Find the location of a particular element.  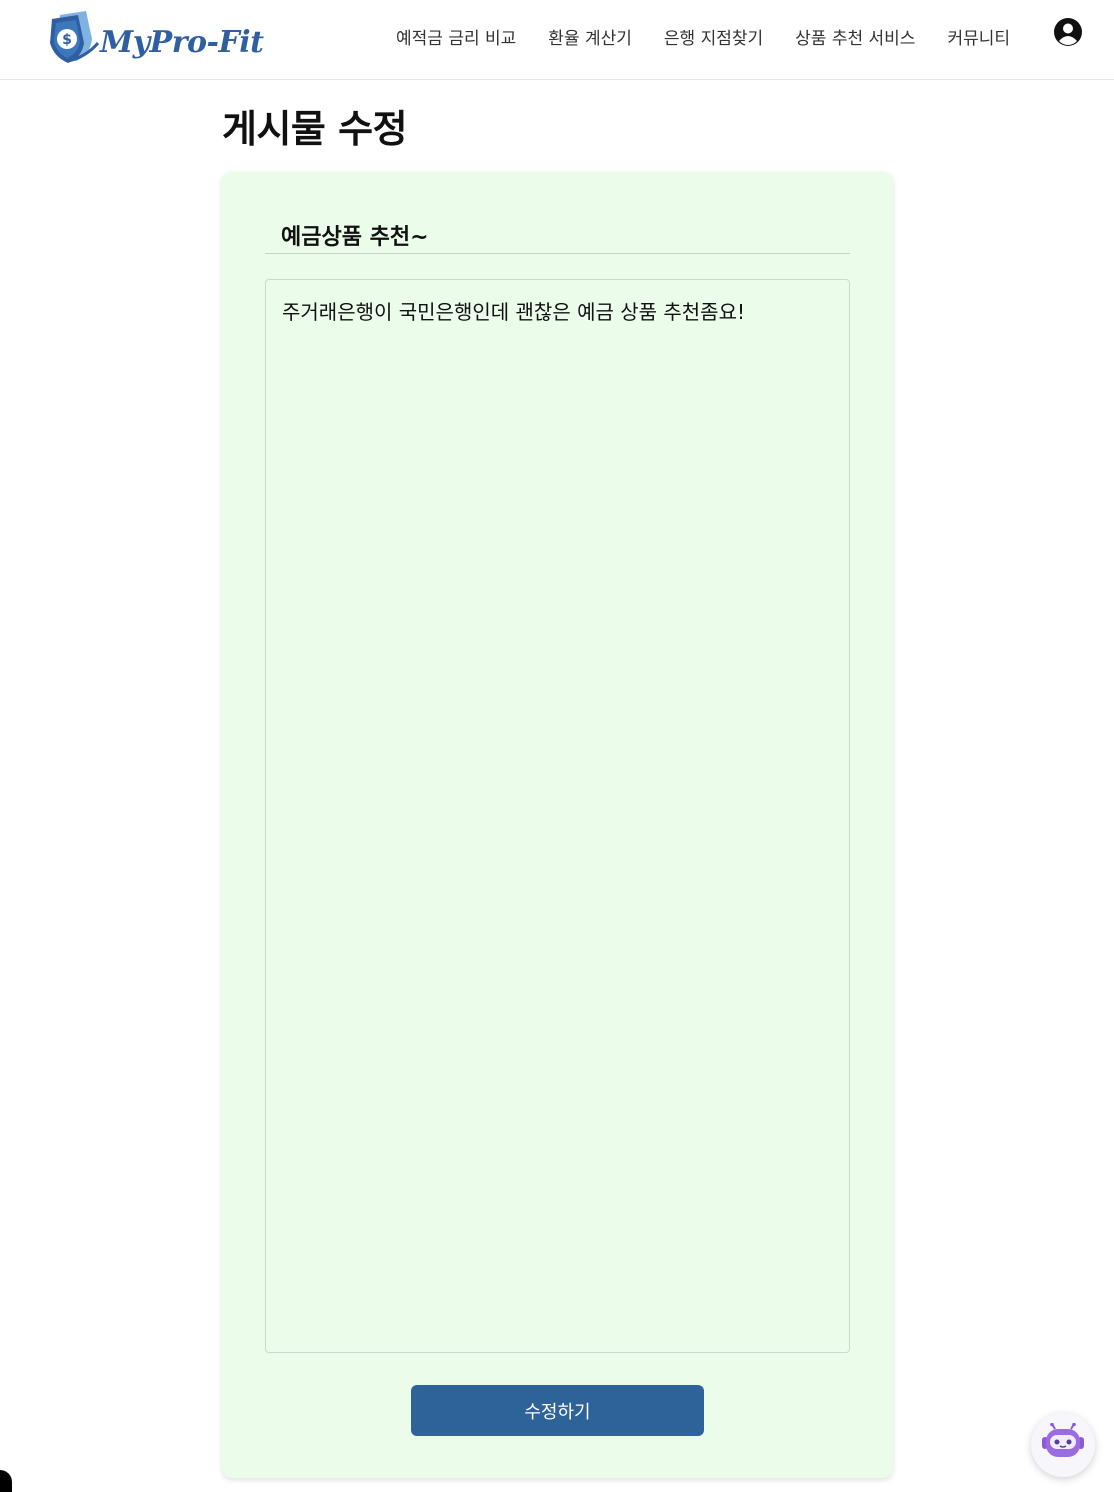

submit-edit-button: 수정하기 is located at coordinates (557, 1410).